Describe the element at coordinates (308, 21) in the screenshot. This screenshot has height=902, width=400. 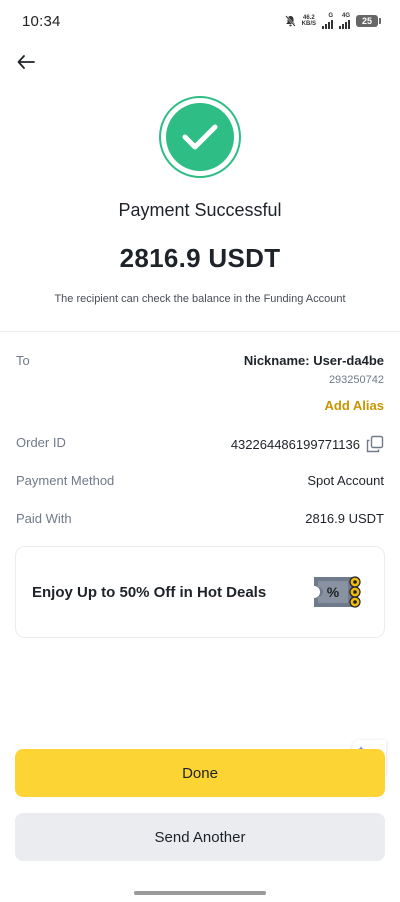
I see `network-speed: 46.2 KB/S` at that location.